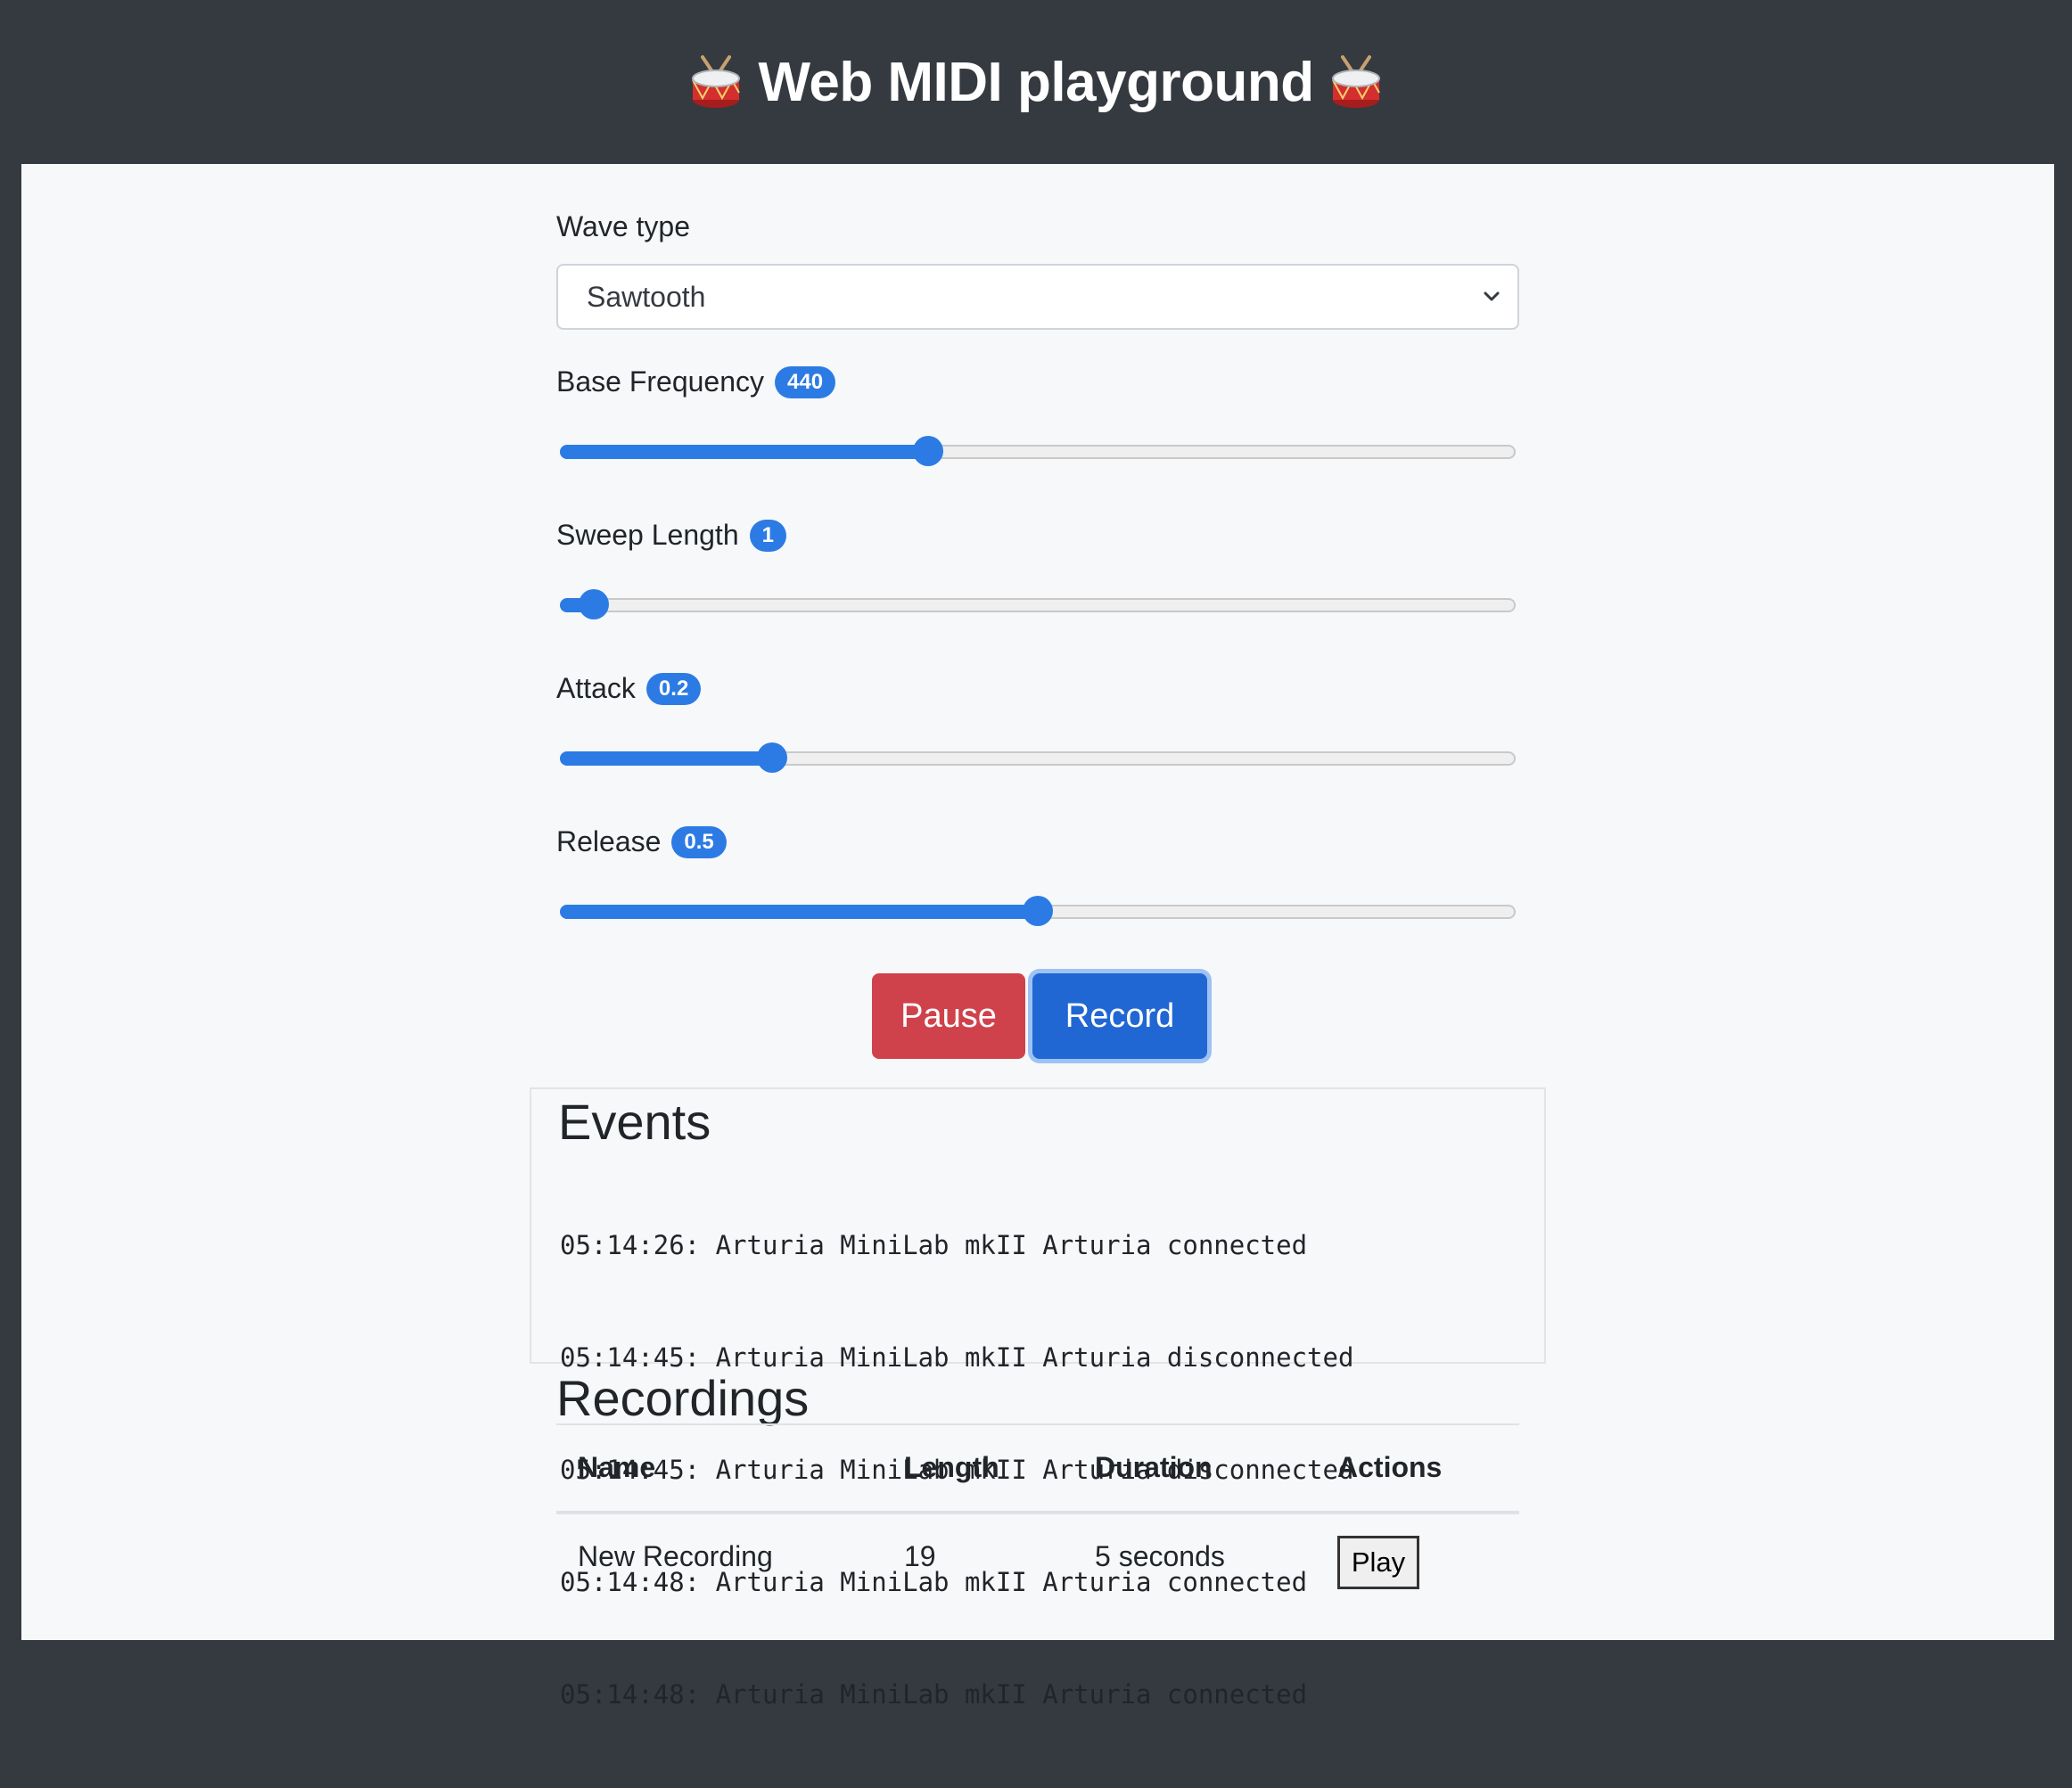  I want to click on base-frequency-slider, so click(1037, 451).